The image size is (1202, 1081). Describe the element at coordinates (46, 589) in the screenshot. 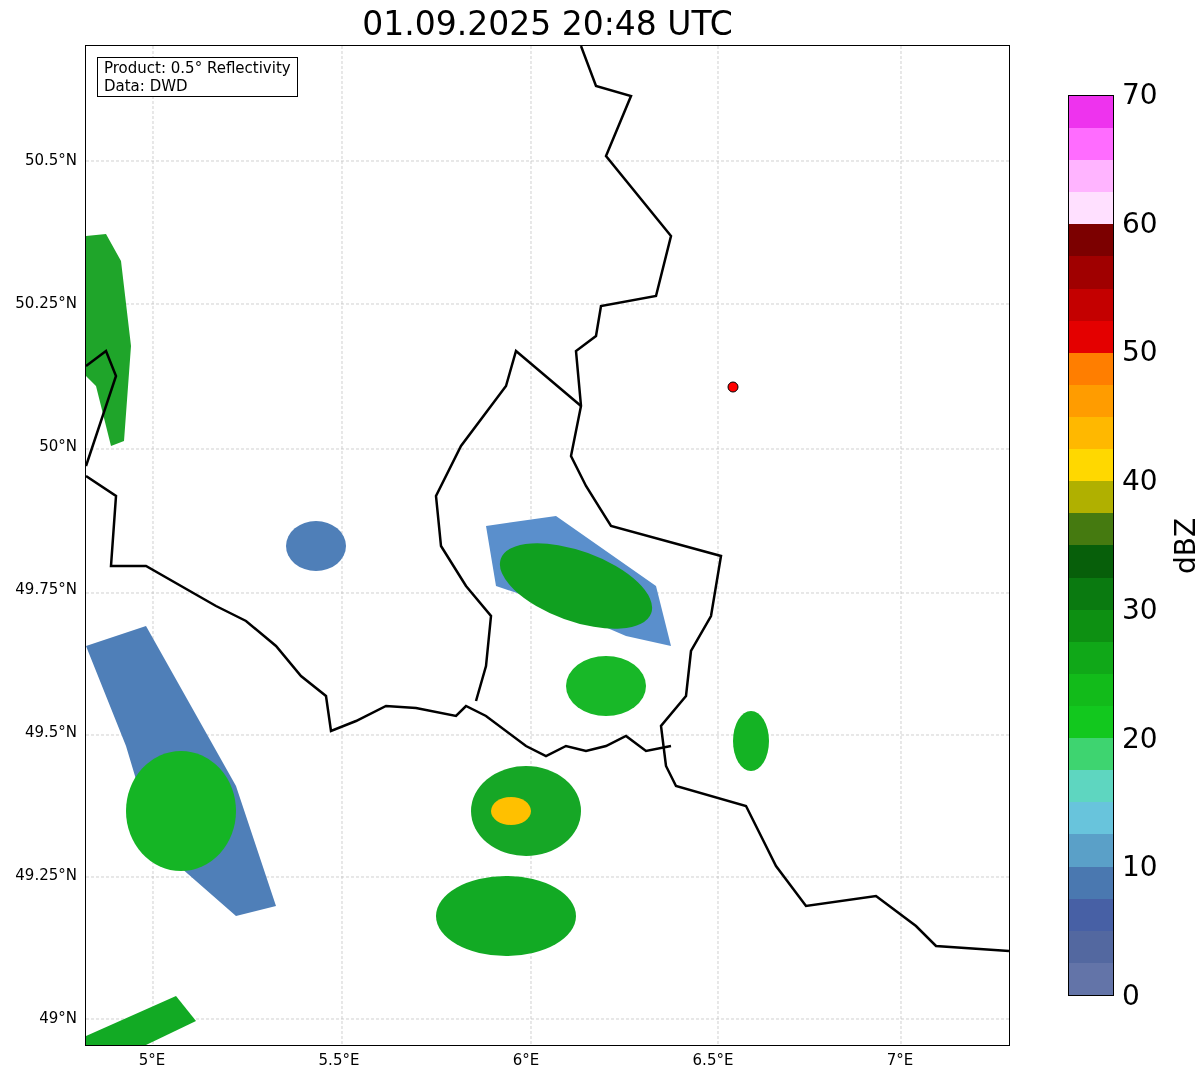

I see `axis-tick-label: 49.75°N` at that location.